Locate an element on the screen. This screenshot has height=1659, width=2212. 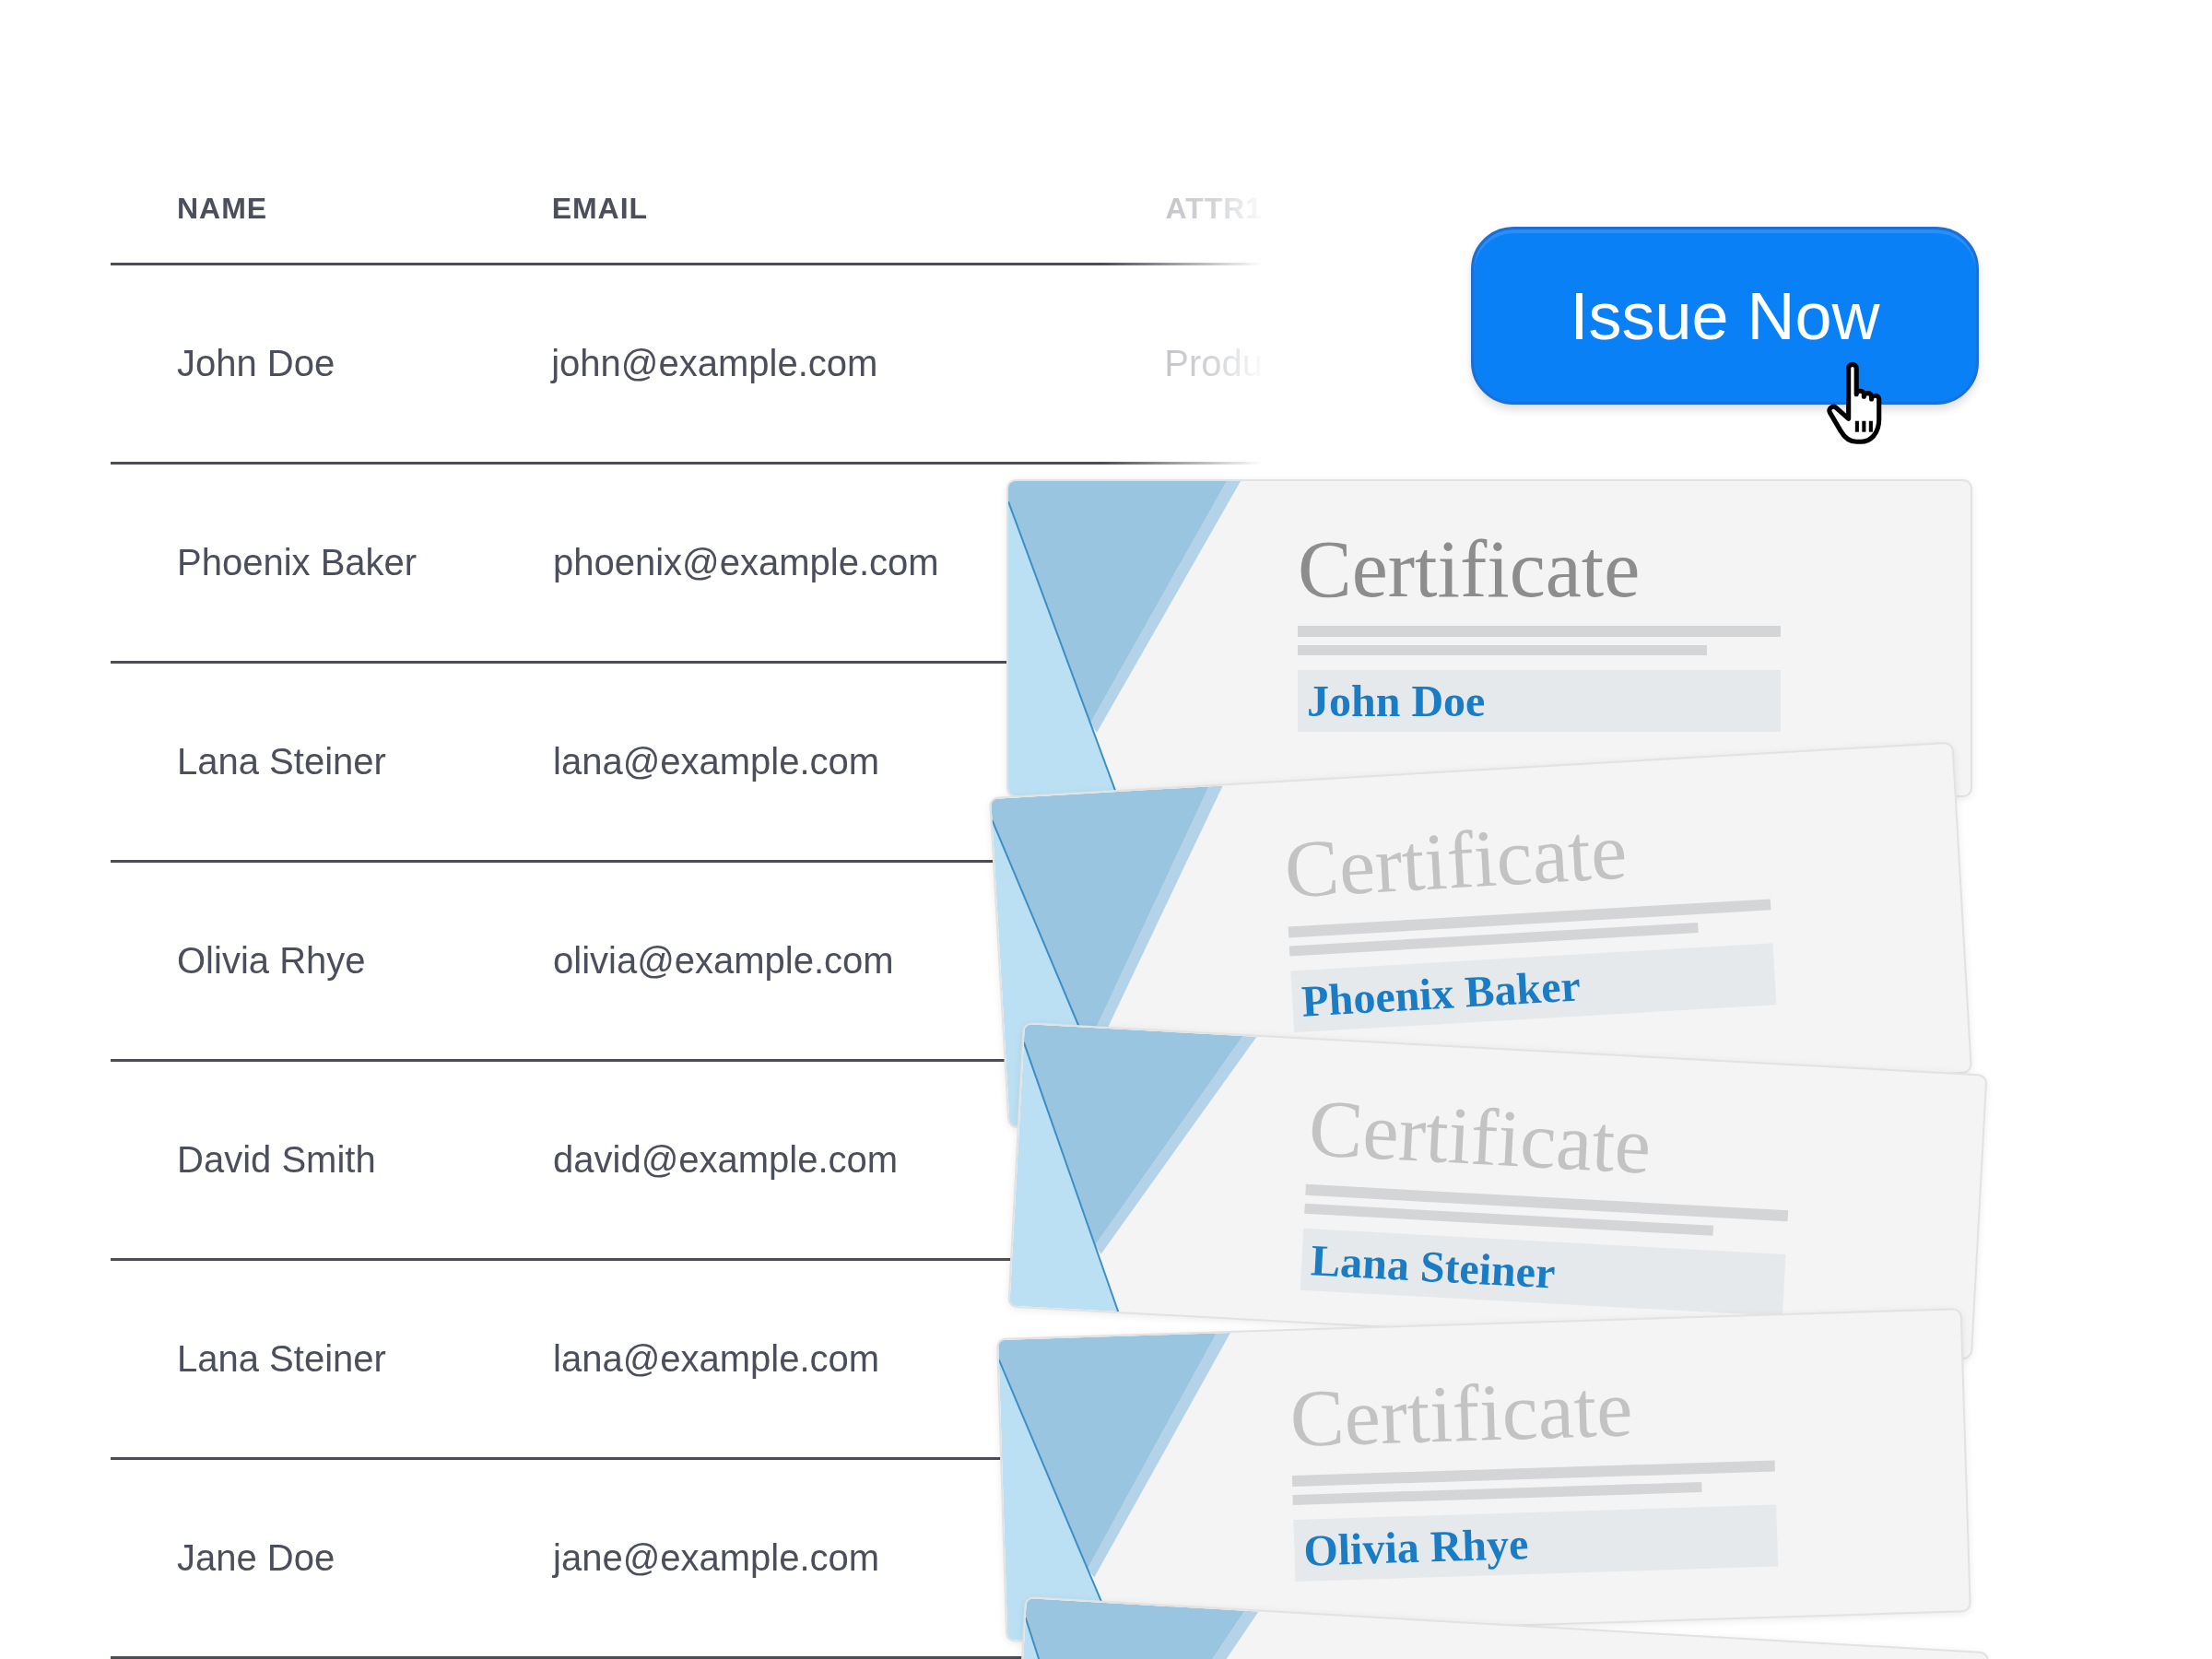
table-cell: john@example.com is located at coordinates (714, 363).